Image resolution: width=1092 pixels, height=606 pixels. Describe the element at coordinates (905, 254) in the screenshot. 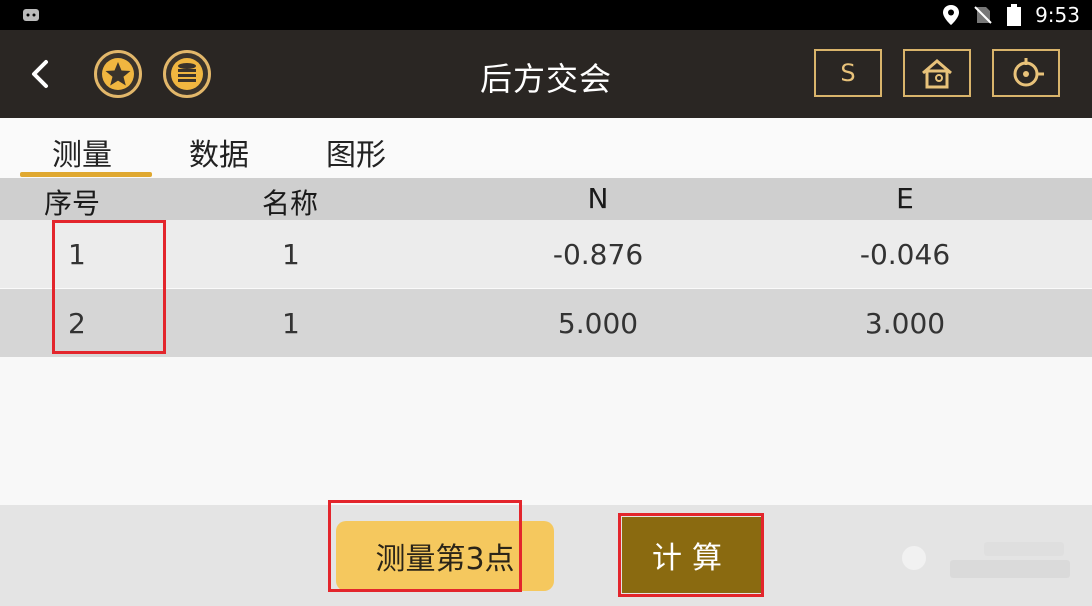

I see `cell-e: -0.046` at that location.